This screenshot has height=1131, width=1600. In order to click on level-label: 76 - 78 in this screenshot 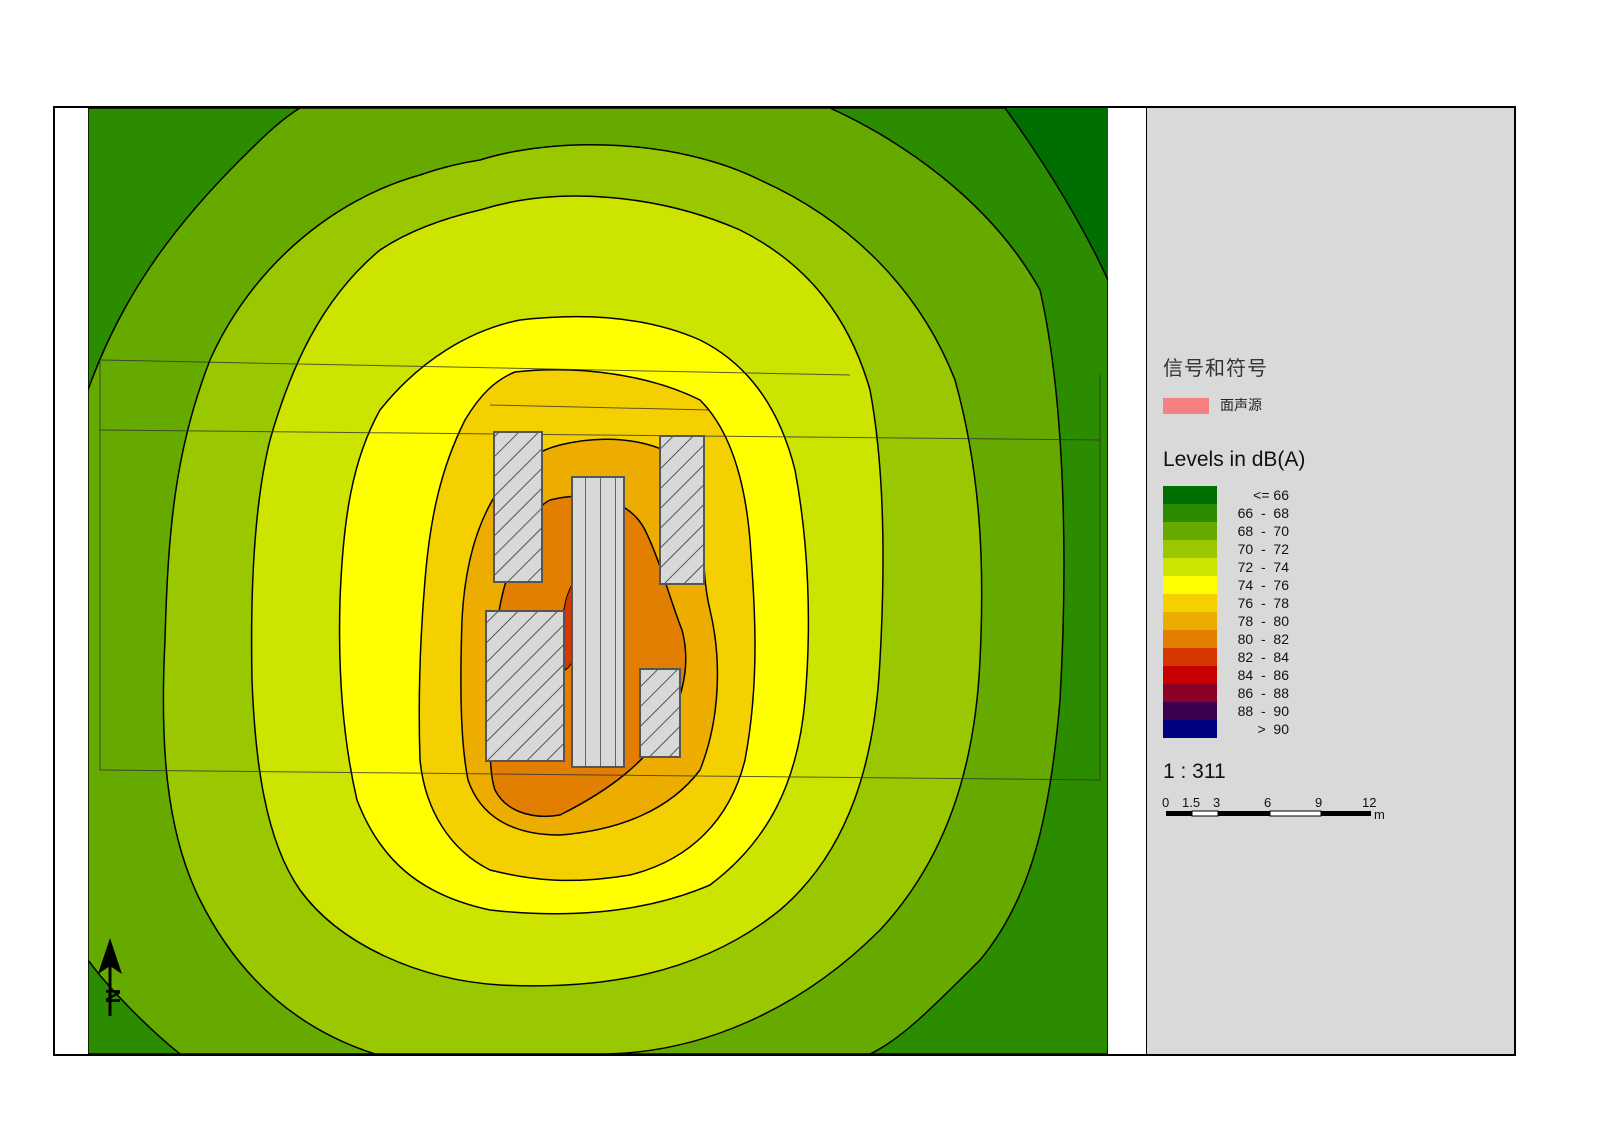, I will do `click(1263, 603)`.